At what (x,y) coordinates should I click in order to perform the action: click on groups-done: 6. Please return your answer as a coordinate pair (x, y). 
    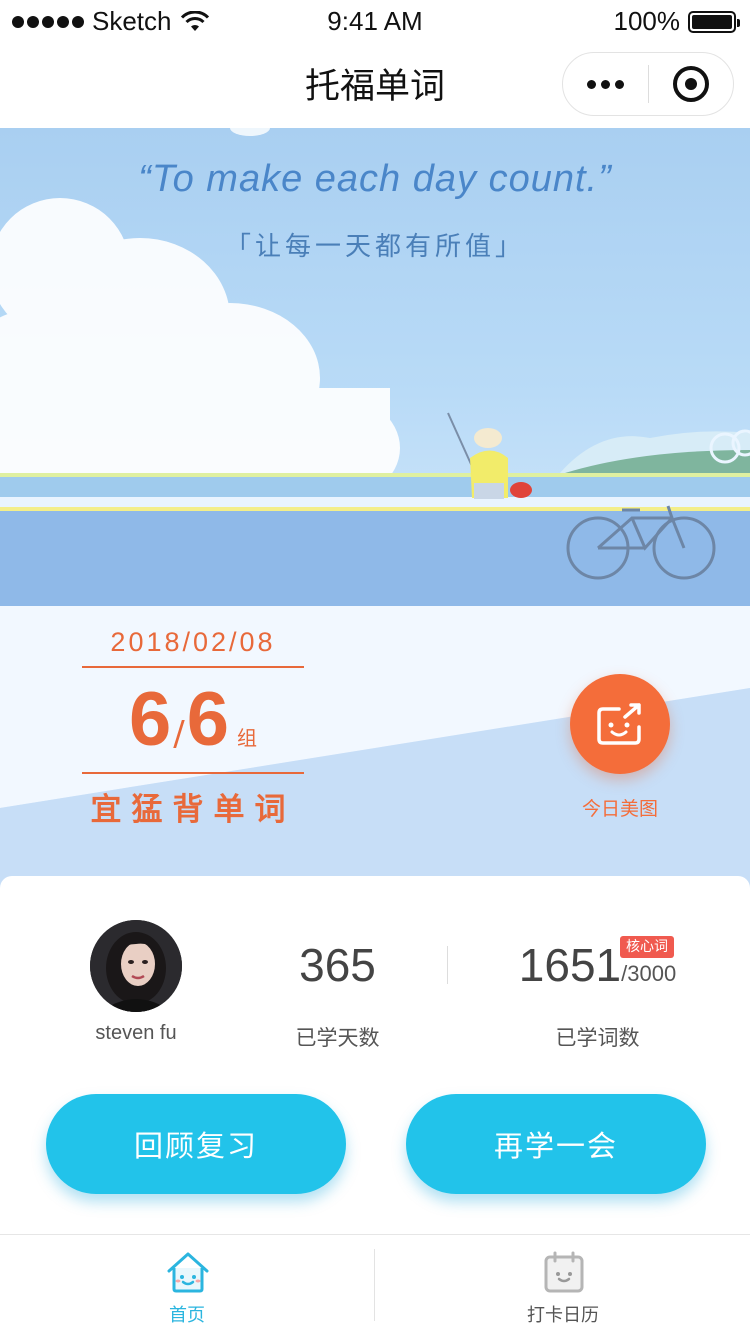
    Looking at the image, I should click on (150, 719).